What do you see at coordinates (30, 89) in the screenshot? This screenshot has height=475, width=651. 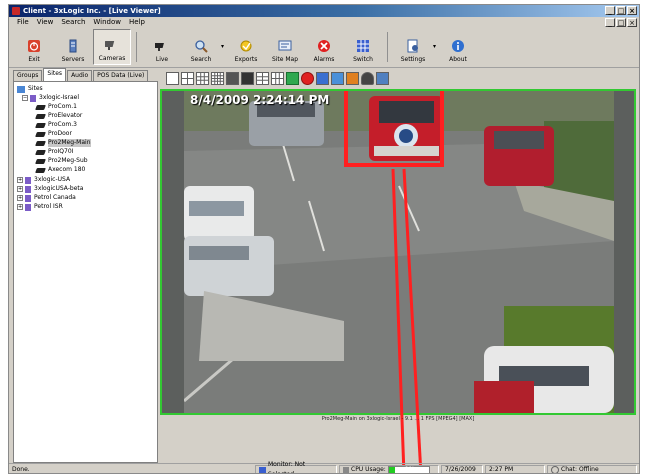 I see `tree-root: Sites` at bounding box center [30, 89].